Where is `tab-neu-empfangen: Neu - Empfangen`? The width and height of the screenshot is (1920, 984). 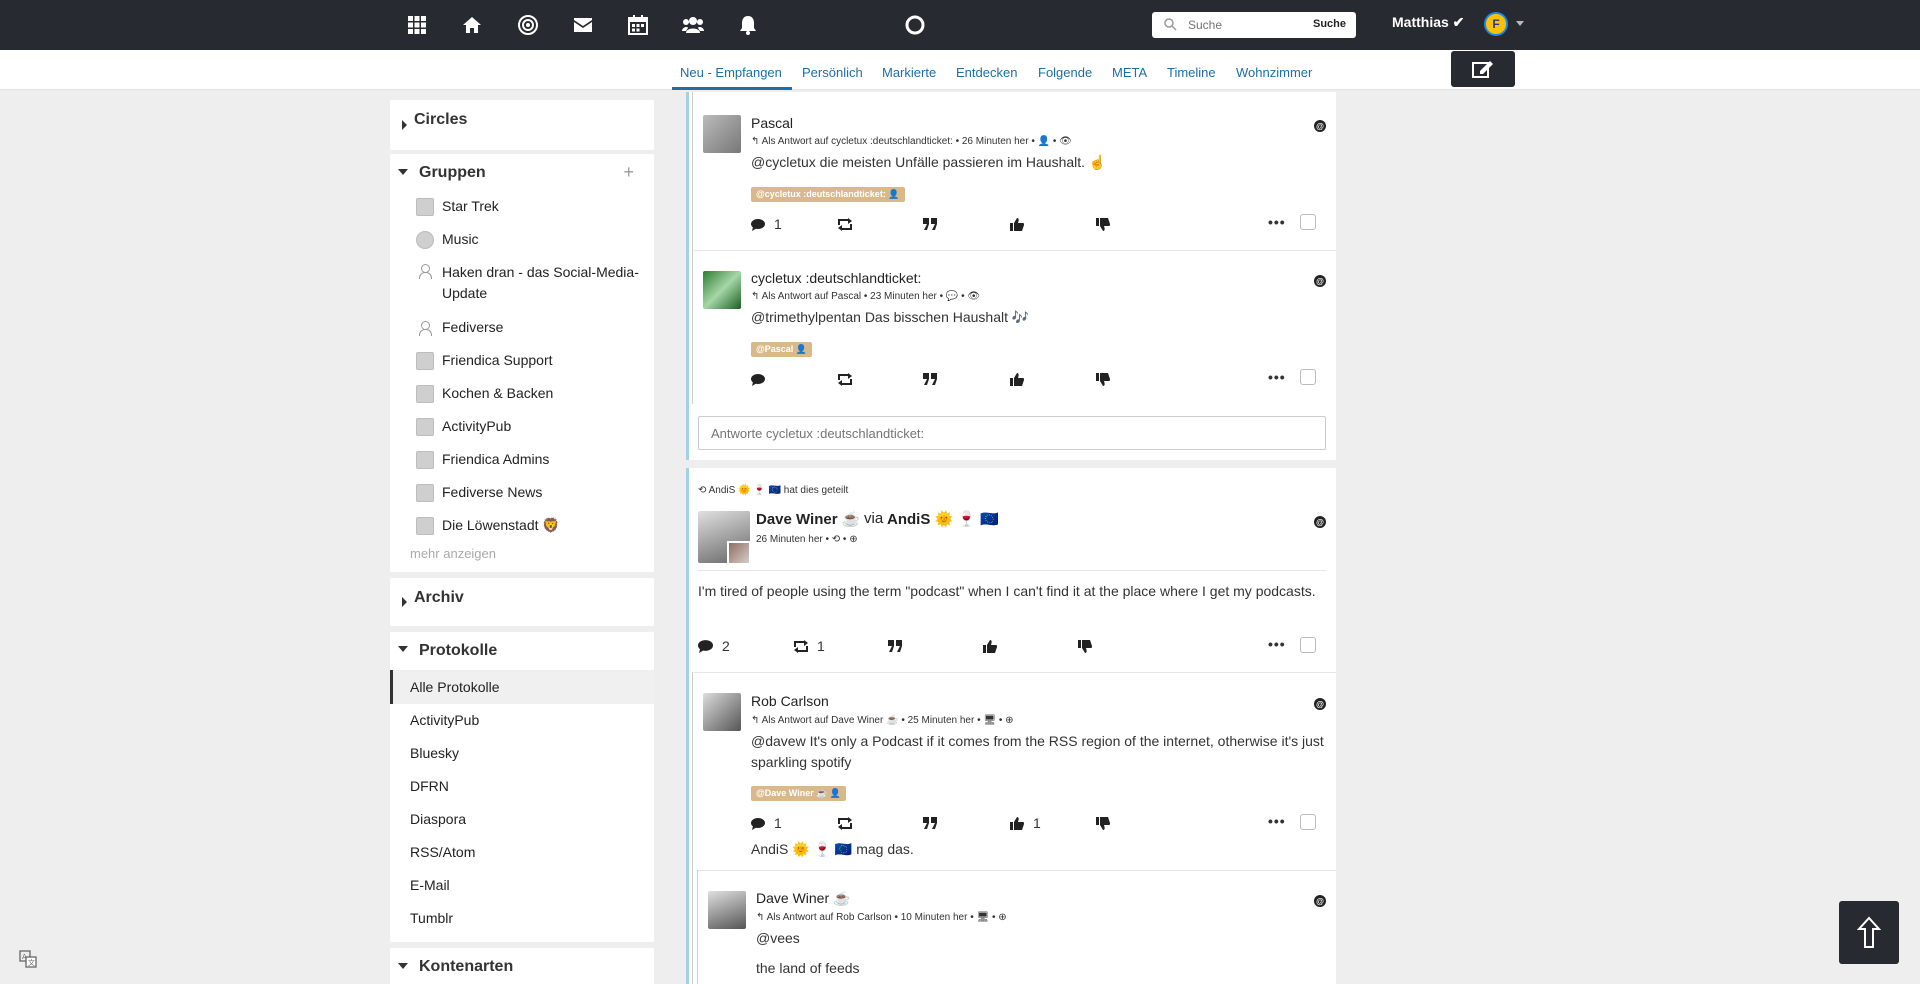
tab-neu-empfangen: Neu - Empfangen is located at coordinates (731, 72).